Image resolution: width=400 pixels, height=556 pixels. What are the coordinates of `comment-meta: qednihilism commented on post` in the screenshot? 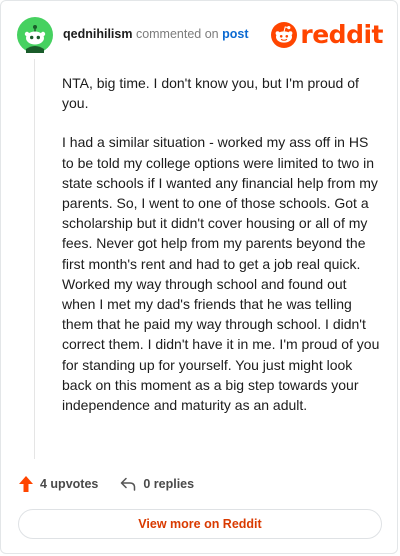 It's located at (156, 34).